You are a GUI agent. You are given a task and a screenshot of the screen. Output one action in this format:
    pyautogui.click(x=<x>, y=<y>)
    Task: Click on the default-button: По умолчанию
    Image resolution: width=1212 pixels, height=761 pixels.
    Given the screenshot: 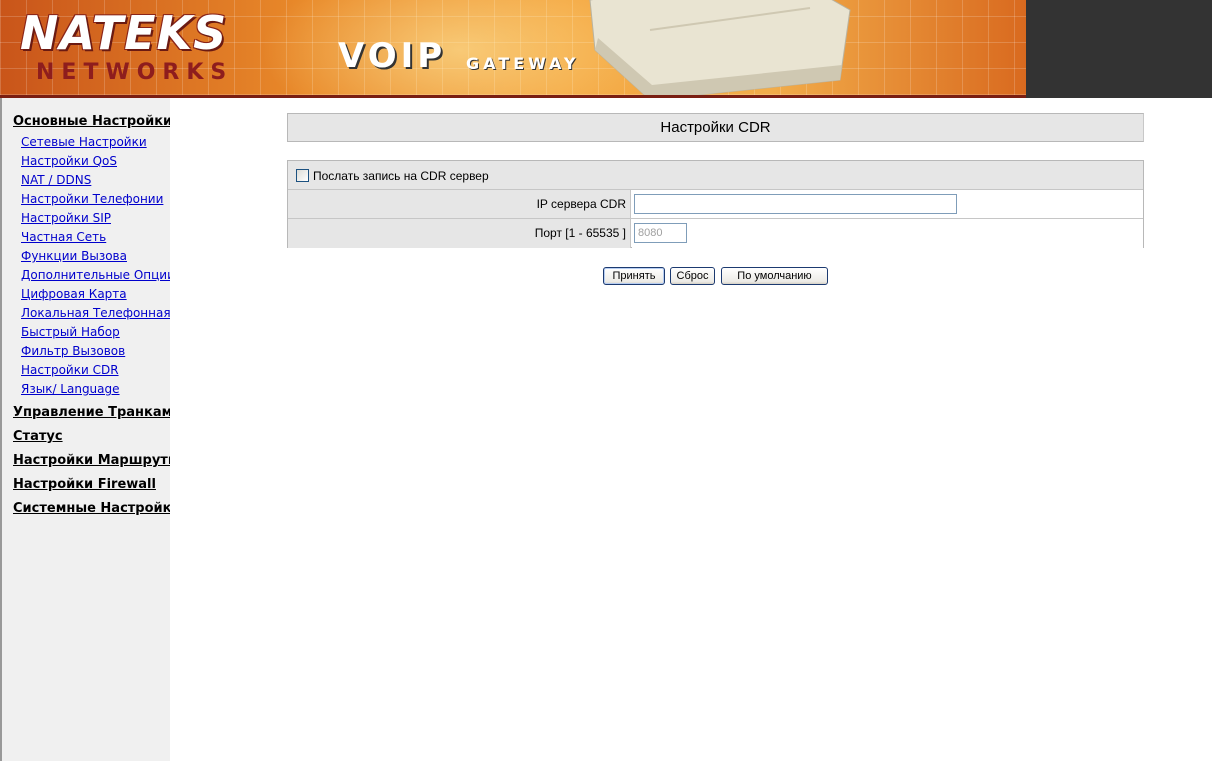 What is the action you would take?
    pyautogui.click(x=774, y=276)
    